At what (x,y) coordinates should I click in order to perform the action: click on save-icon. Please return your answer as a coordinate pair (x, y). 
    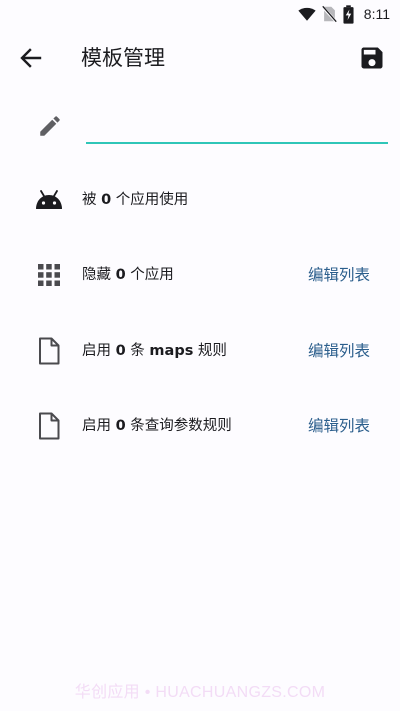
    Looking at the image, I should click on (372, 61).